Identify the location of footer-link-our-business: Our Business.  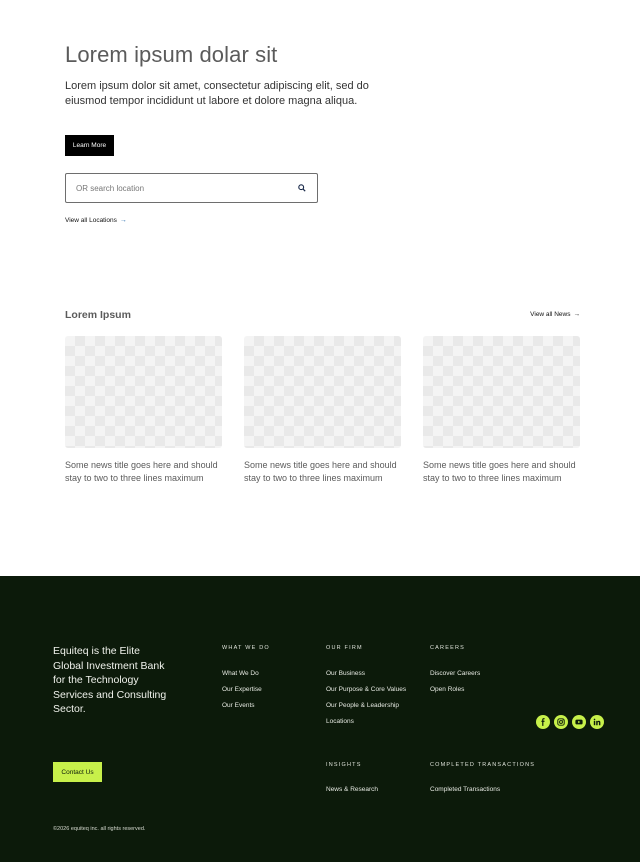
(345, 673).